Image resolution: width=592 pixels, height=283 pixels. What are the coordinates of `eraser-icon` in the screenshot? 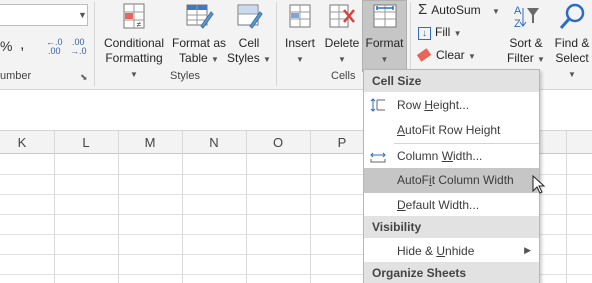 It's located at (424, 55).